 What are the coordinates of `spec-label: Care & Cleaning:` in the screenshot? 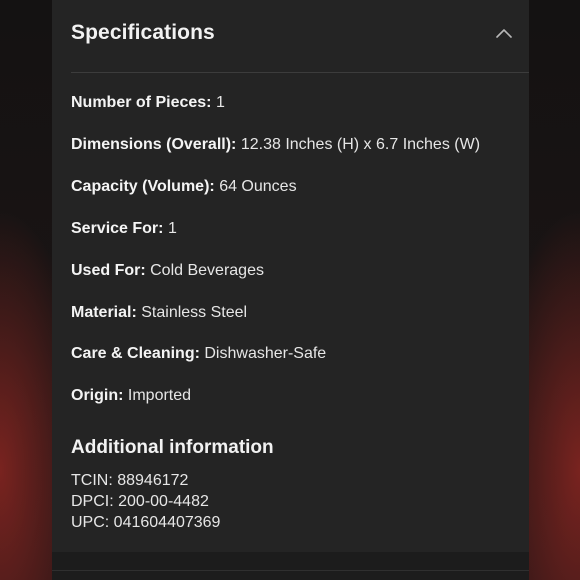 It's located at (135, 353).